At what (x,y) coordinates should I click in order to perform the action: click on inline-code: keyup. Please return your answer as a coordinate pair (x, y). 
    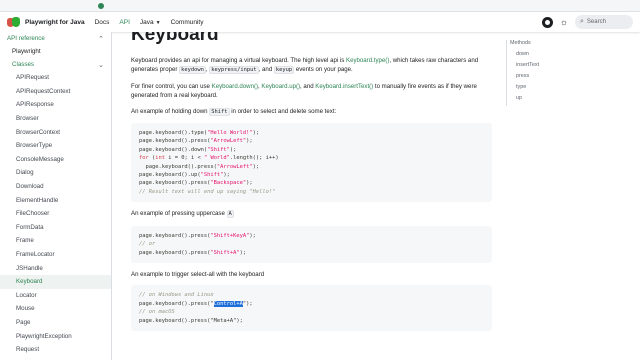
    Looking at the image, I should click on (284, 70).